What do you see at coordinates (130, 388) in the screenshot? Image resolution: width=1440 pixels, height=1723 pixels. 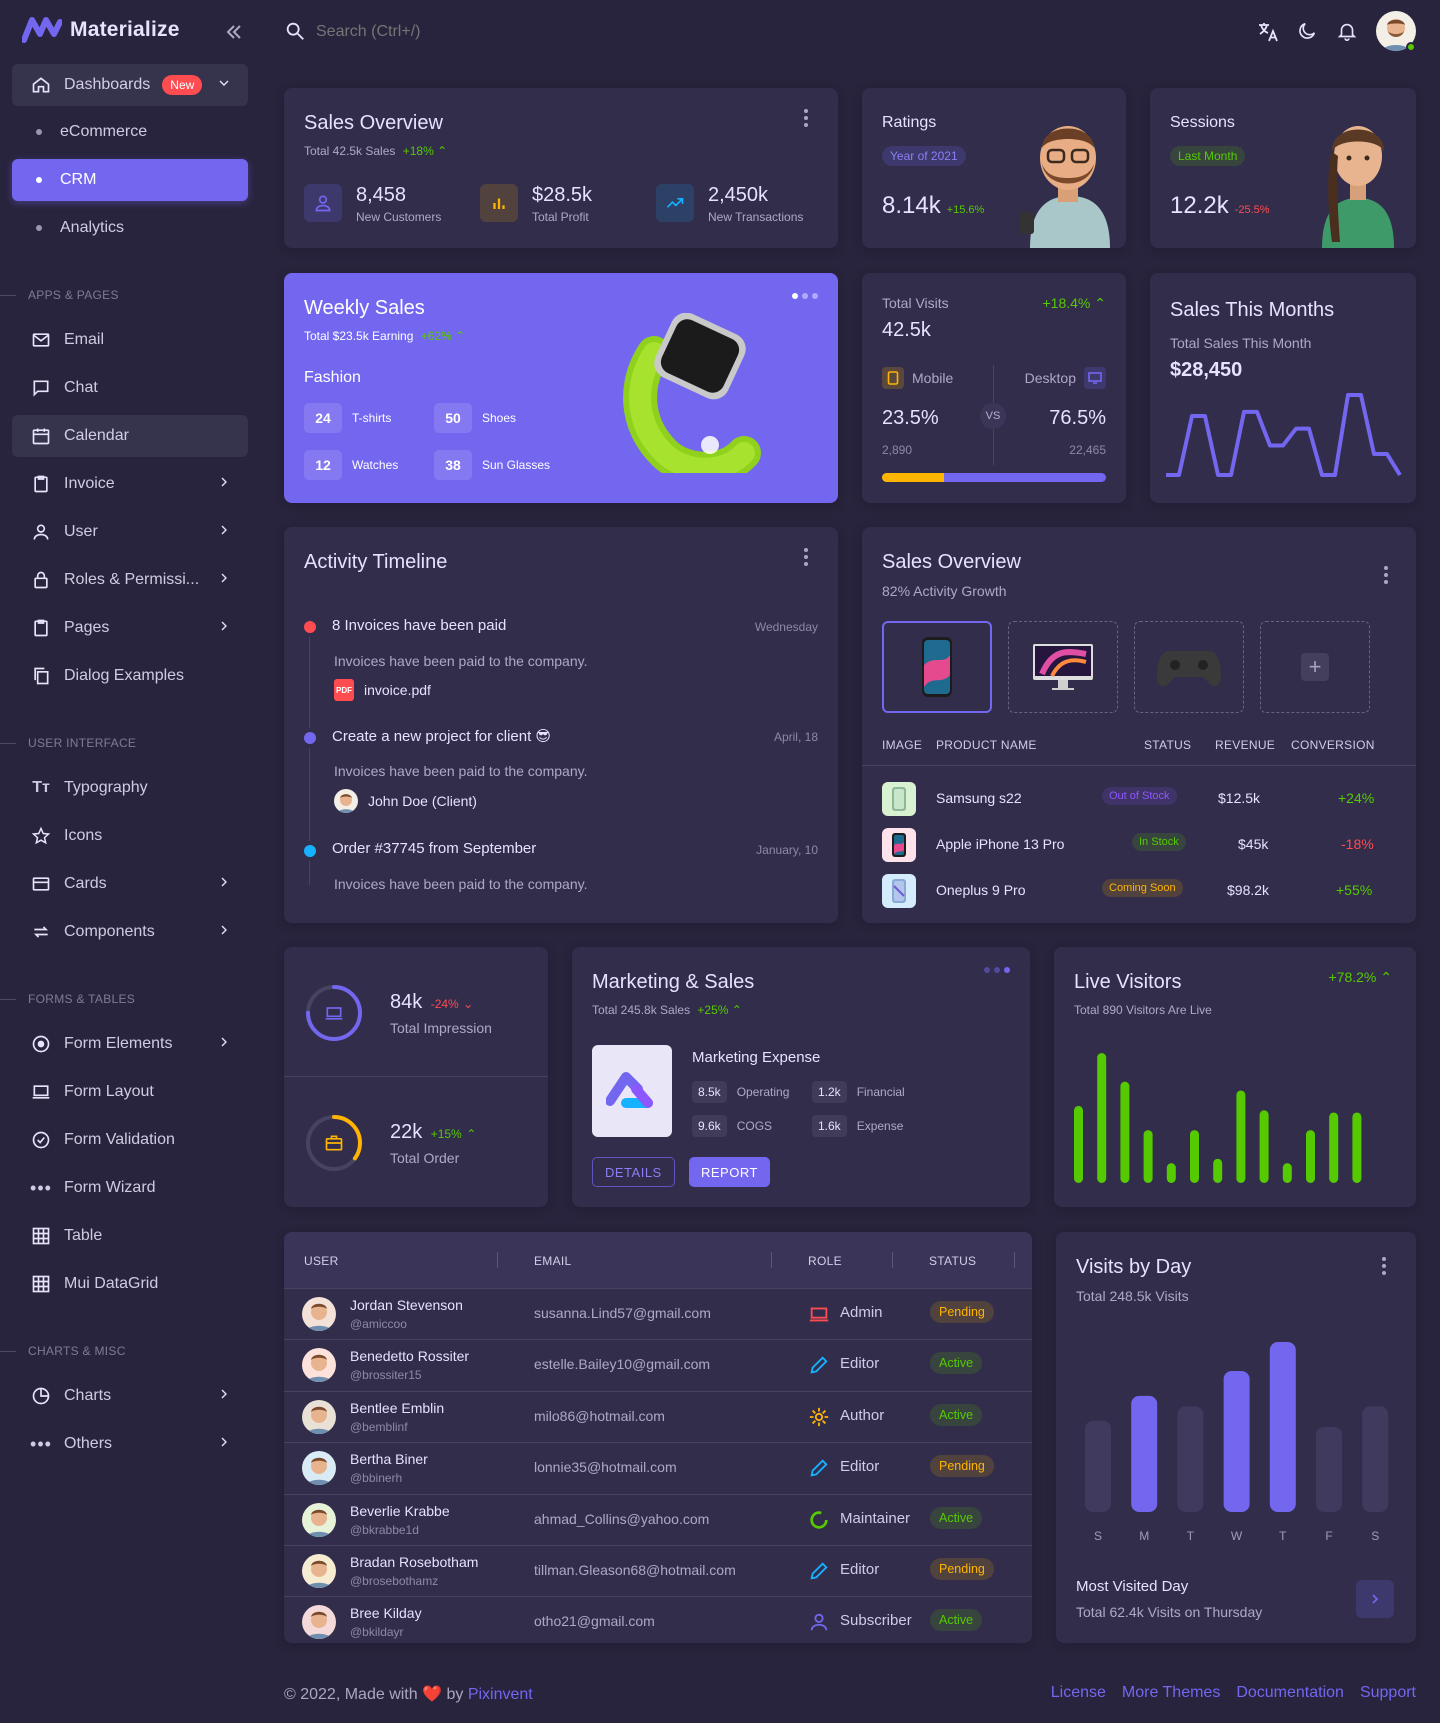 I see `sidebar-item-chat: Chat` at bounding box center [130, 388].